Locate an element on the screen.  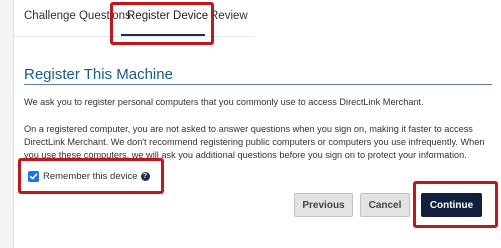
remember-device-row: Remember this device ? is located at coordinates (89, 176).